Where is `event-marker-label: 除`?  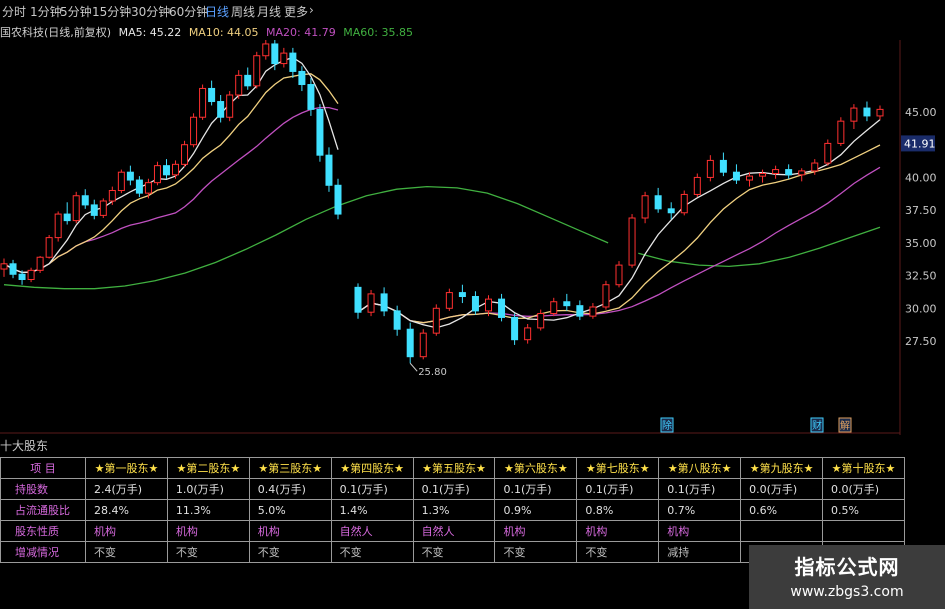
event-marker-label: 除 is located at coordinates (667, 425).